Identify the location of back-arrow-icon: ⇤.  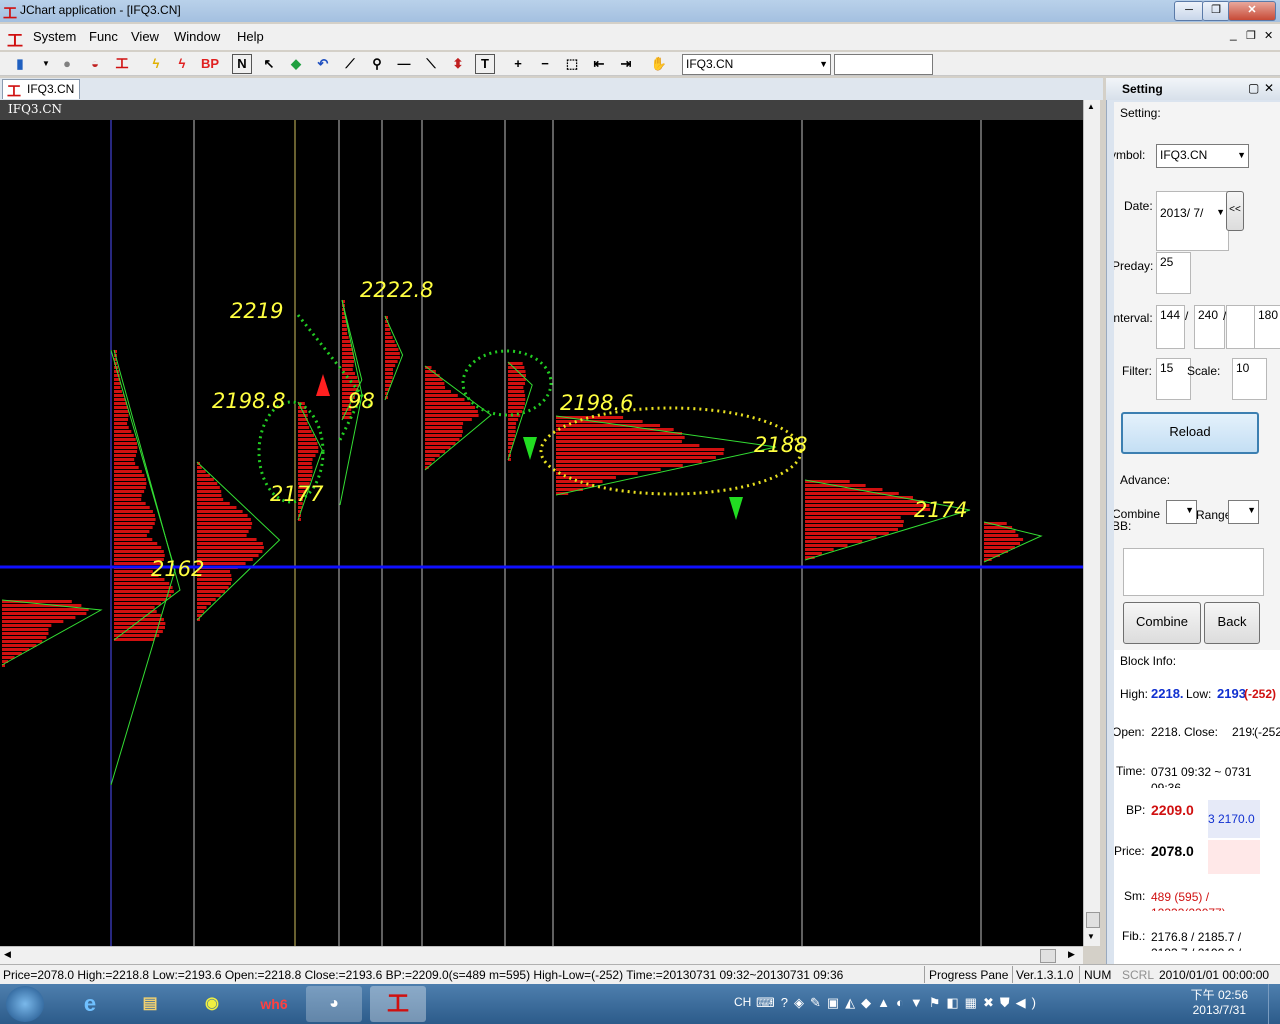
(599, 64).